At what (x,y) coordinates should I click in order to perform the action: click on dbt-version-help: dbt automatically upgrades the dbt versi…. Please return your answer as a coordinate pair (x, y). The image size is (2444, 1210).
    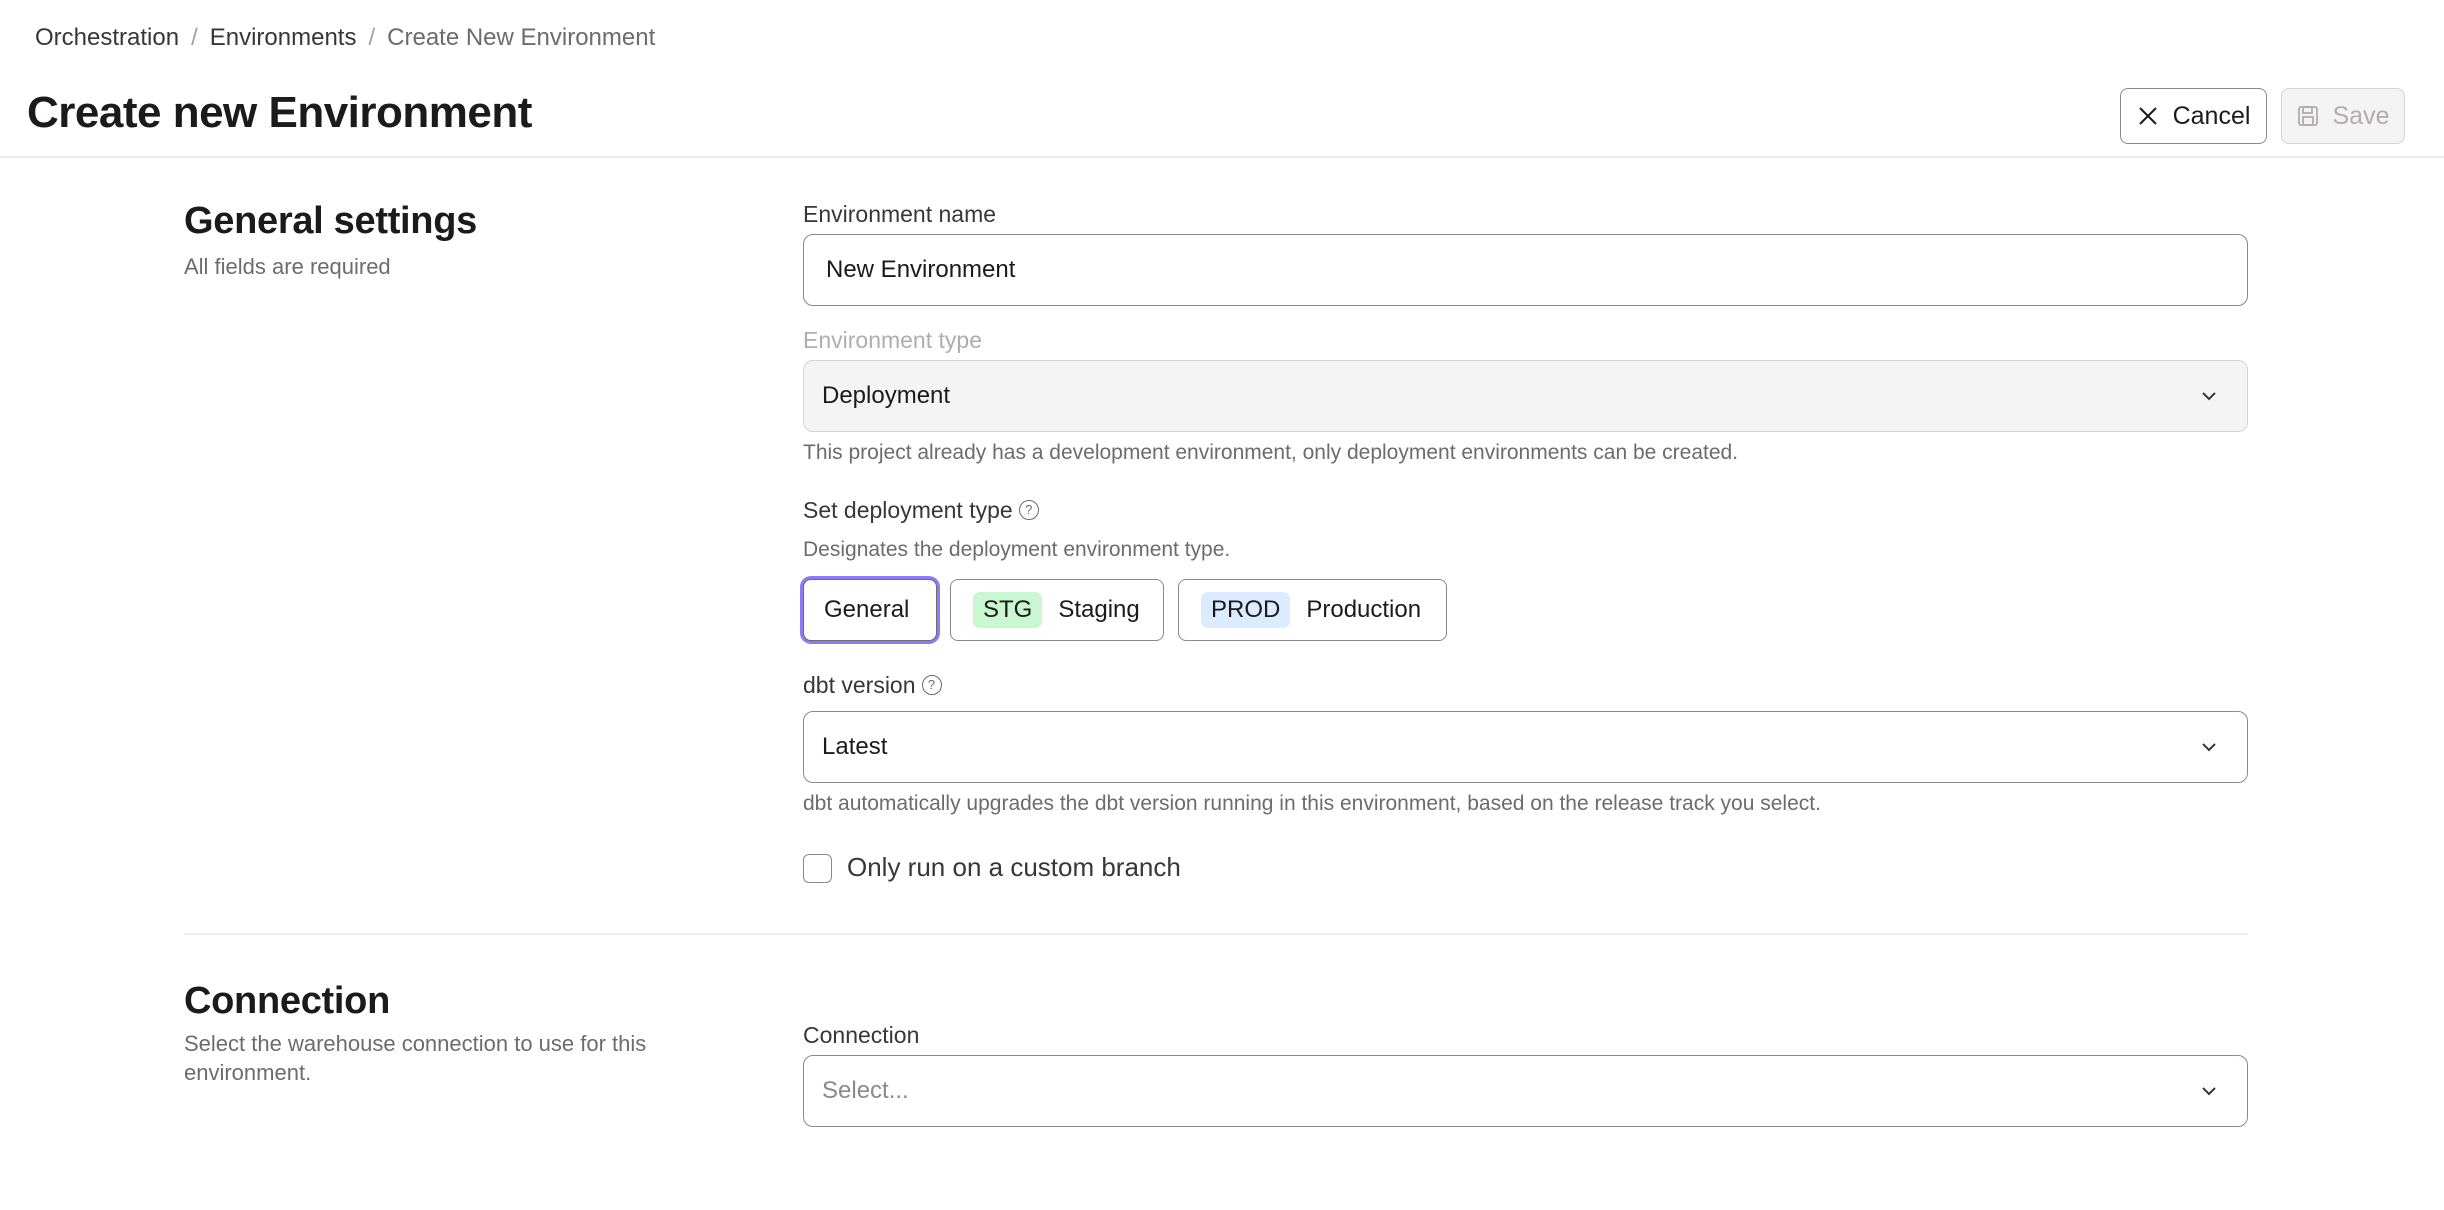
    Looking at the image, I should click on (1312, 803).